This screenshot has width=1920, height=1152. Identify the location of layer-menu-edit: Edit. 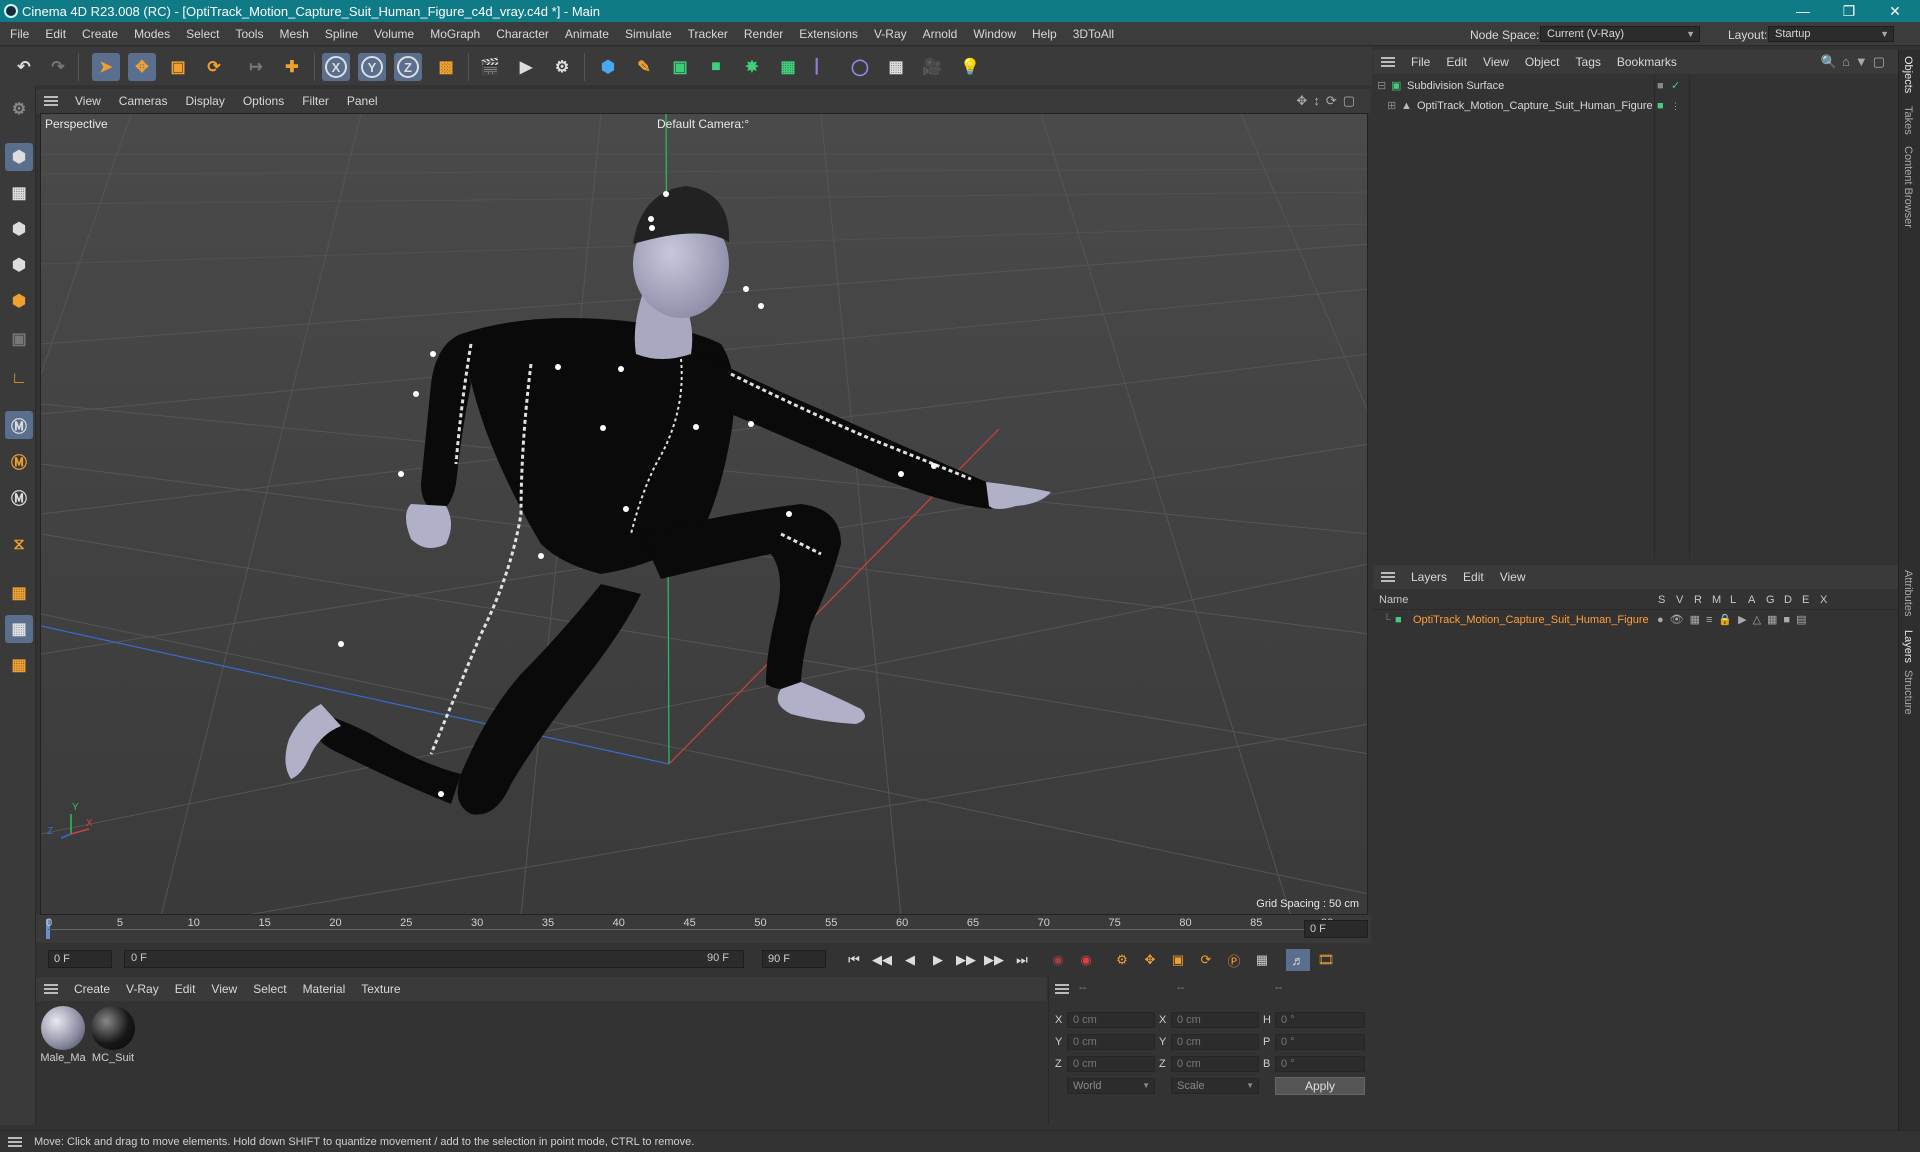
(1473, 577).